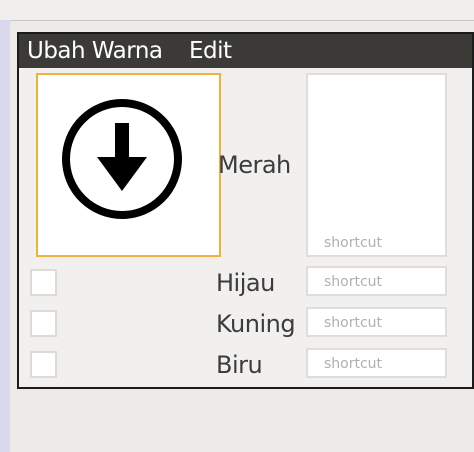 The image size is (474, 452). I want to click on checkbox-hijau, so click(43, 282).